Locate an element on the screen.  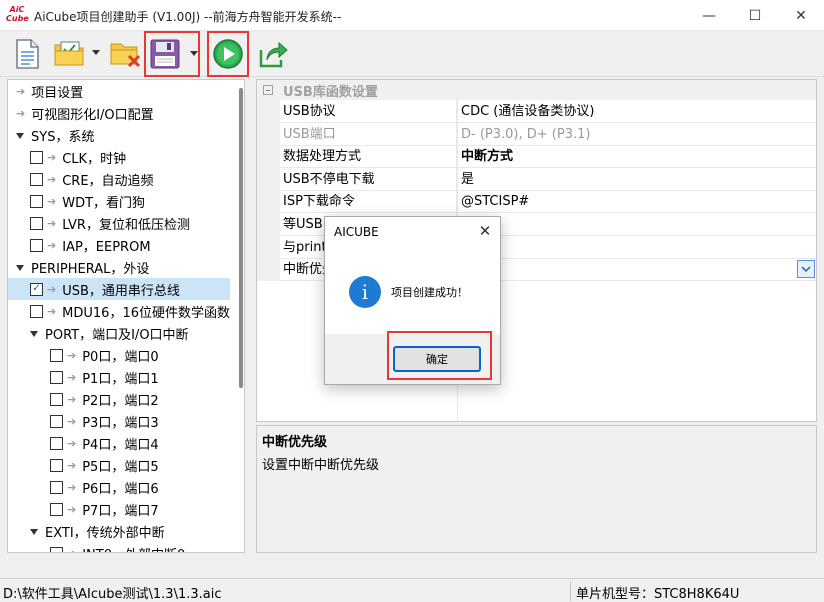
tree-item: ➔ MDU16，16位硬件数学函数 is located at coordinates (119, 311).